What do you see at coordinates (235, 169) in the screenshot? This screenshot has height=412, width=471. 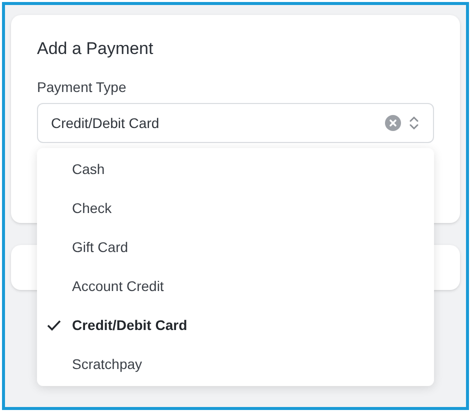 I see `dropdown-option: Cash` at bounding box center [235, 169].